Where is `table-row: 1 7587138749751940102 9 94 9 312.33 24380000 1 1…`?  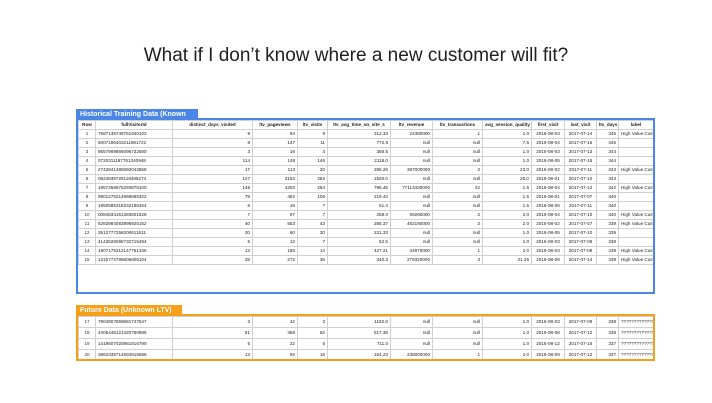
table-row: 1 7587138749751940102 9 94 9 312.33 24380000 1 1… is located at coordinates (365, 134).